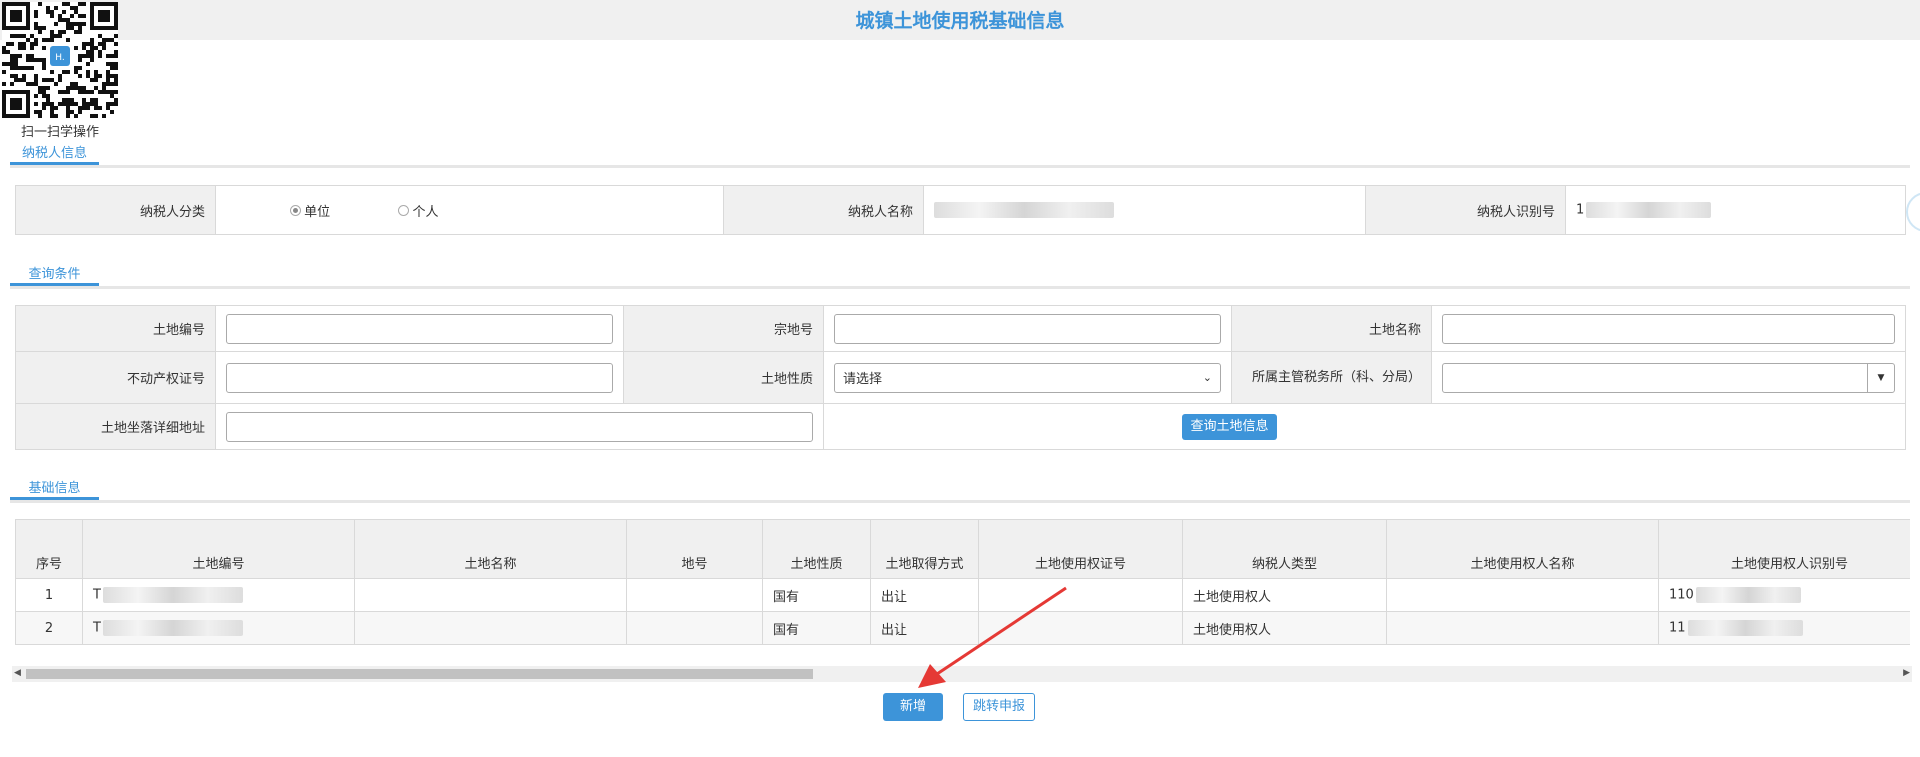  Describe the element at coordinates (419, 377) in the screenshot. I see `property-cert-input` at that location.